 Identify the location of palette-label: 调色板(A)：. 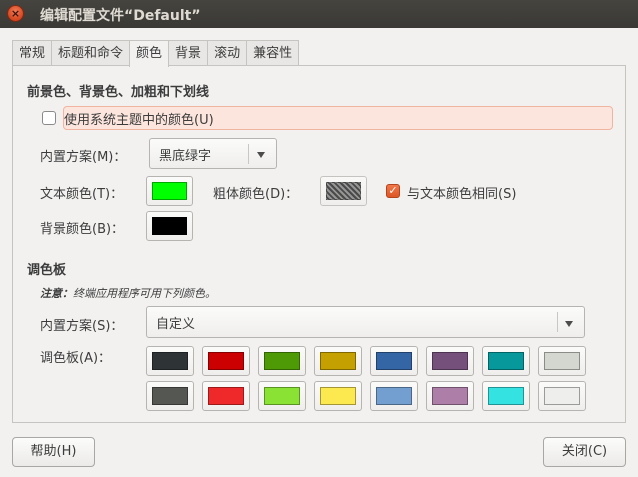
(76, 358).